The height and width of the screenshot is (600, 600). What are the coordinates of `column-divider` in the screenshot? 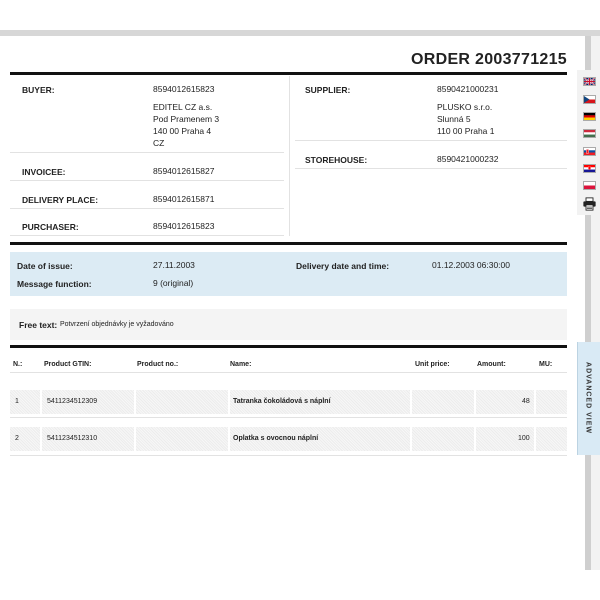 It's located at (289, 156).